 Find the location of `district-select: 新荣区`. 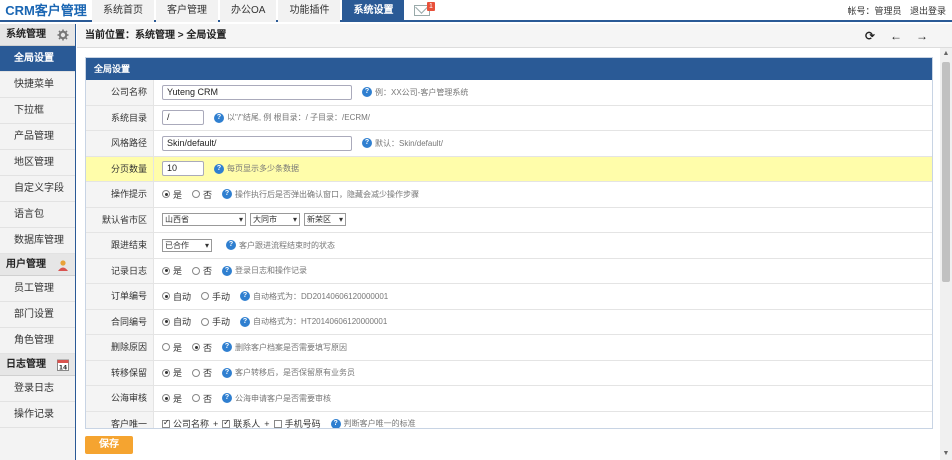

district-select: 新荣区 is located at coordinates (325, 220).